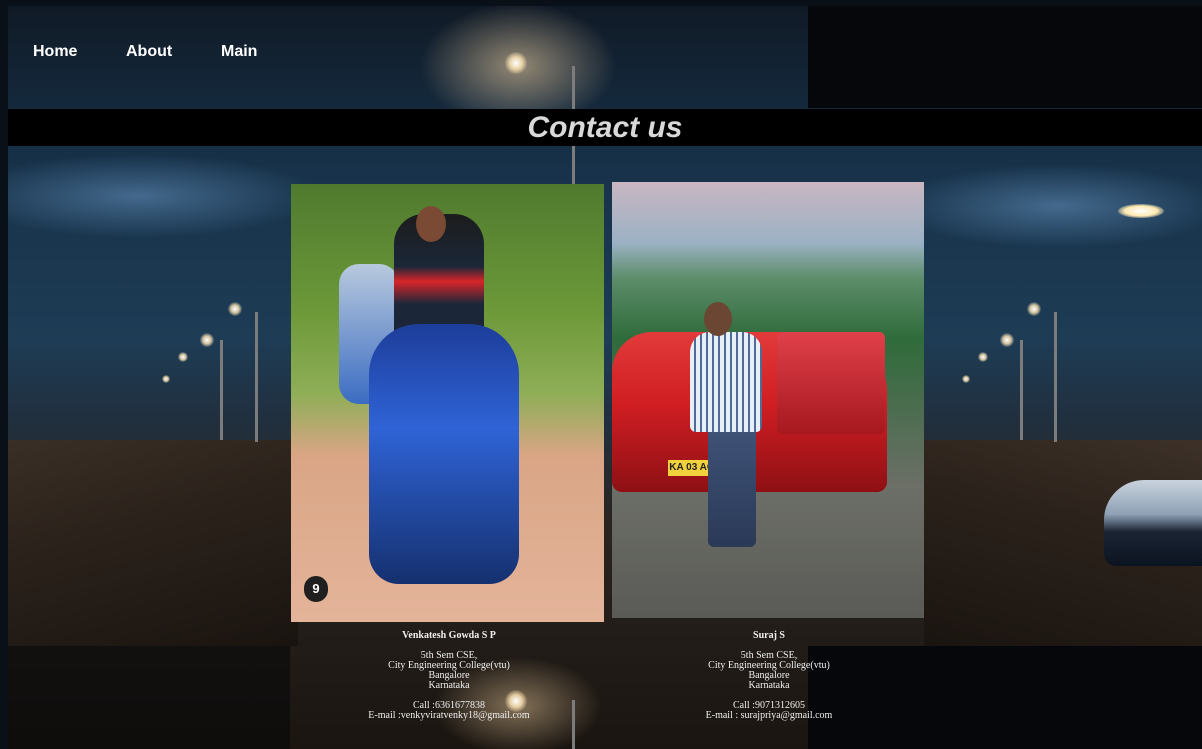 This screenshot has height=749, width=1202. Describe the element at coordinates (831, 383) in the screenshot. I see `car-door` at that location.